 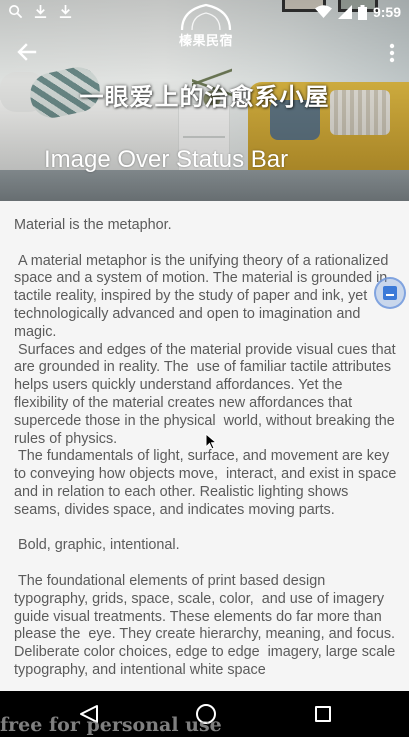 I want to click on more-vert-icon, so click(x=392, y=53).